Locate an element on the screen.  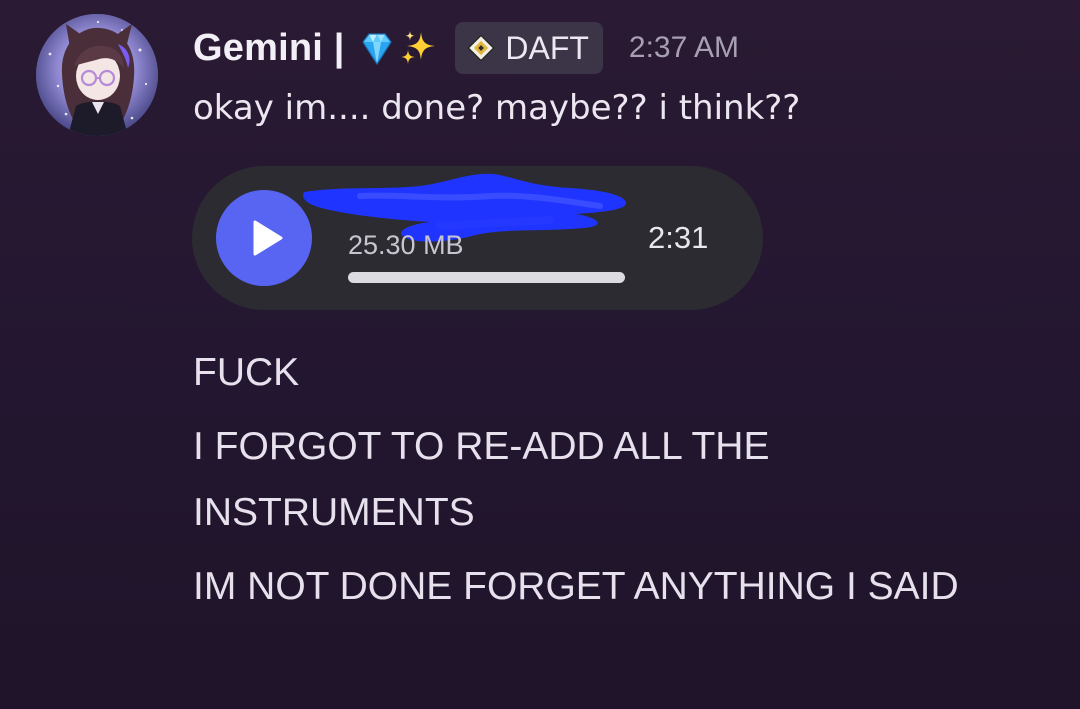
username: Gemini | is located at coordinates (274, 48).